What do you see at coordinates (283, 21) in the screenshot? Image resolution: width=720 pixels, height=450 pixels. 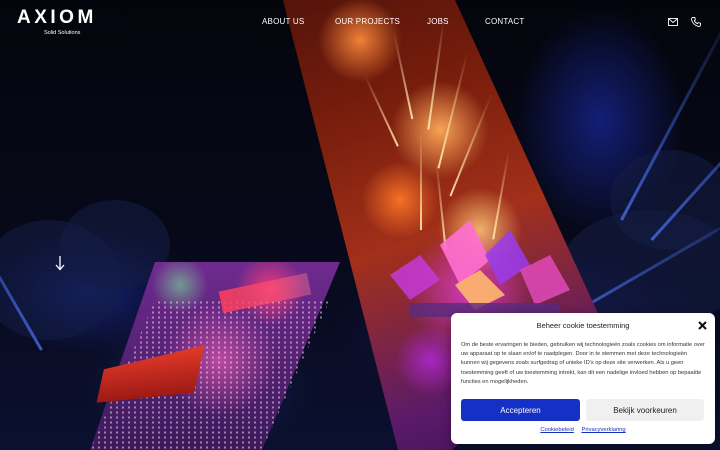 I see `nav-item-about-us: ABOUT US` at bounding box center [283, 21].